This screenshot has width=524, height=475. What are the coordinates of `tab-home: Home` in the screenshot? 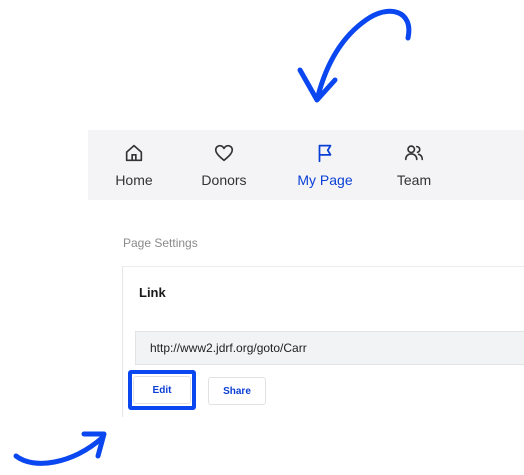 It's located at (134, 165).